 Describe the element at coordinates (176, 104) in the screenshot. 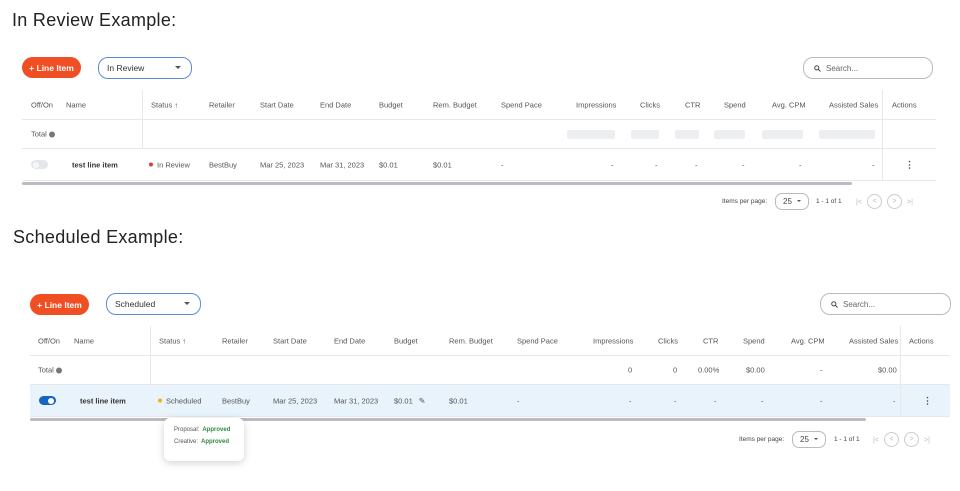

I see `arrow-up-icon: ↑` at that location.